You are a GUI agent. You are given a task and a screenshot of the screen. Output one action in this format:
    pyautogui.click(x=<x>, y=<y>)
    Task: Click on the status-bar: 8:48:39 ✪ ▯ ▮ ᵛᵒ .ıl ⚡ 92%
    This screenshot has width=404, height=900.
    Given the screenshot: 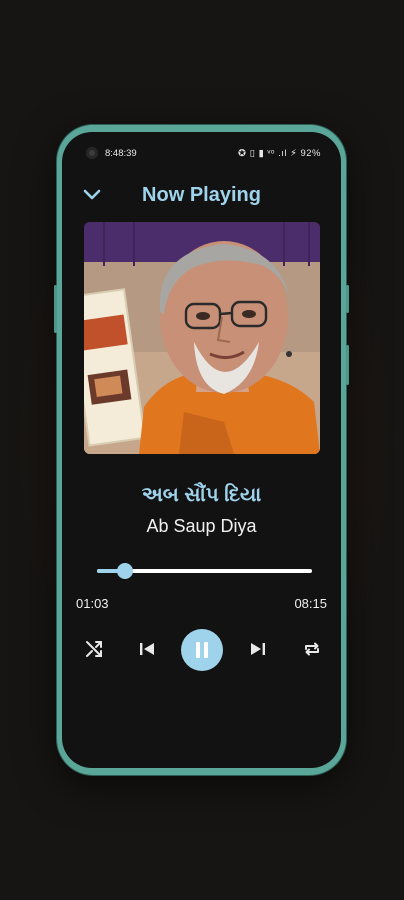 What is the action you would take?
    pyautogui.click(x=201, y=154)
    